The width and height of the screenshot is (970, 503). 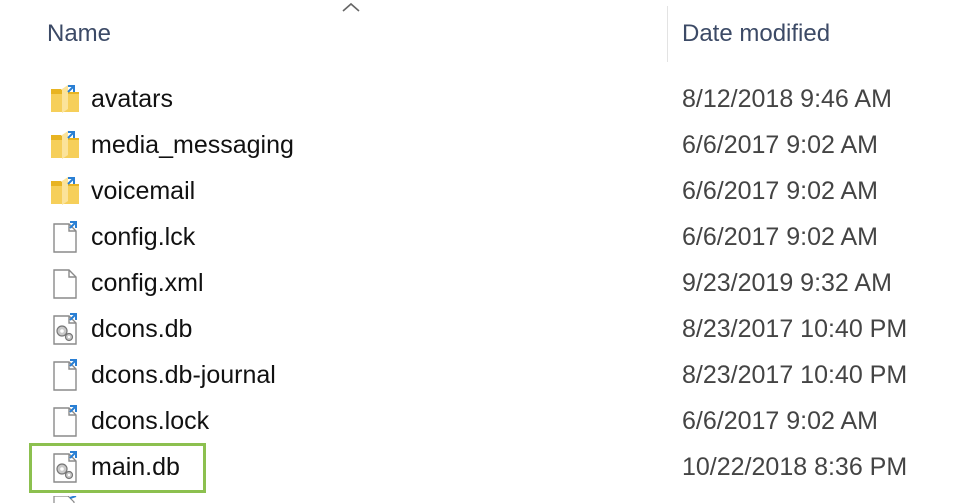 What do you see at coordinates (485, 146) in the screenshot?
I see `file-row-media-messaging: media_messaging 6/6/2017 9:02 AM` at bounding box center [485, 146].